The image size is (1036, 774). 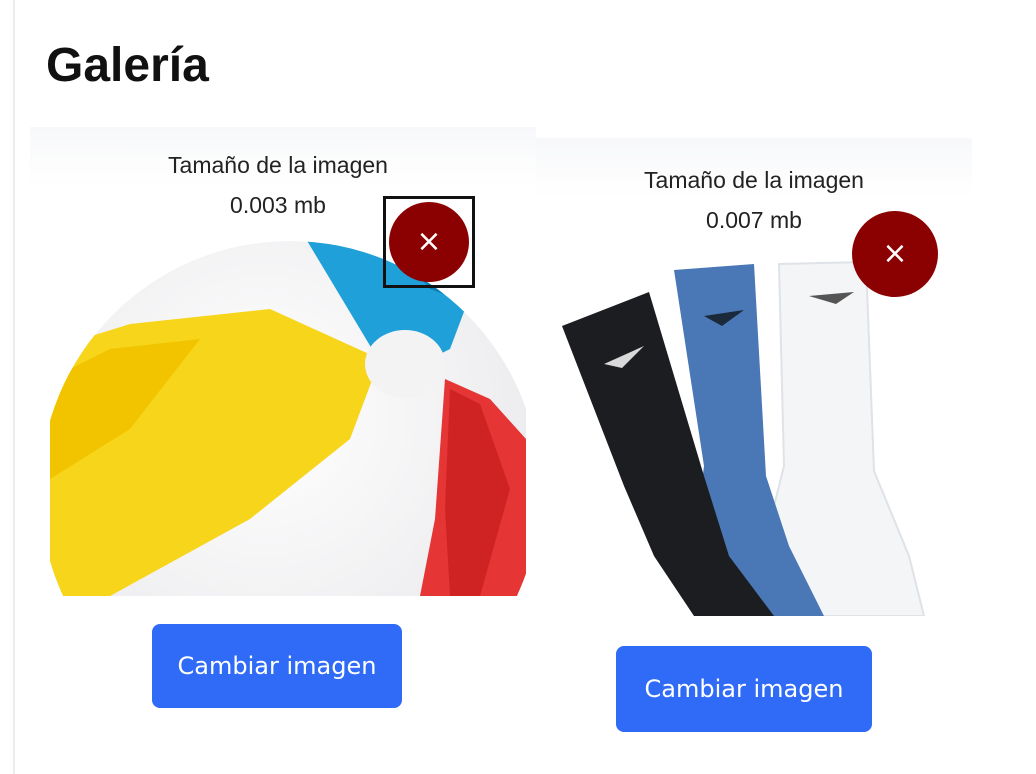 What do you see at coordinates (14, 387) in the screenshot?
I see `left-divider` at bounding box center [14, 387].